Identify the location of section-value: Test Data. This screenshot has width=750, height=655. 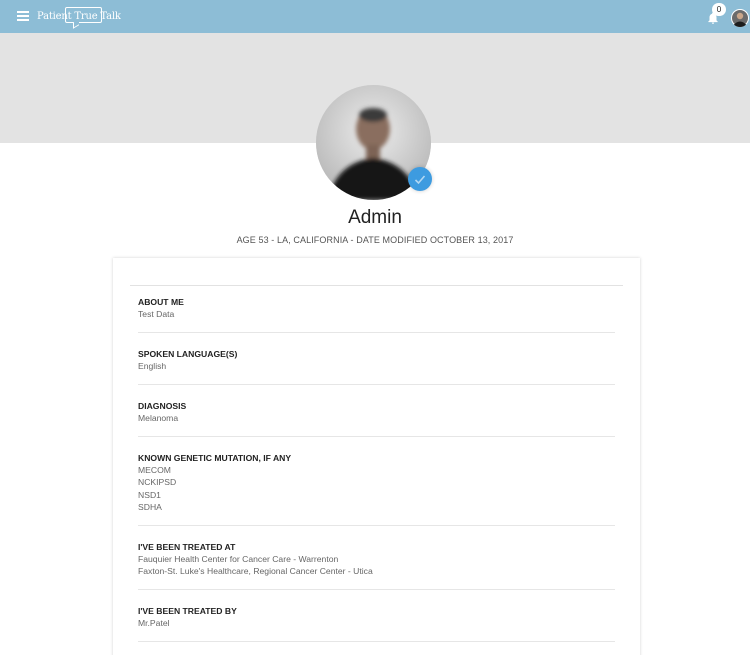
(156, 314).